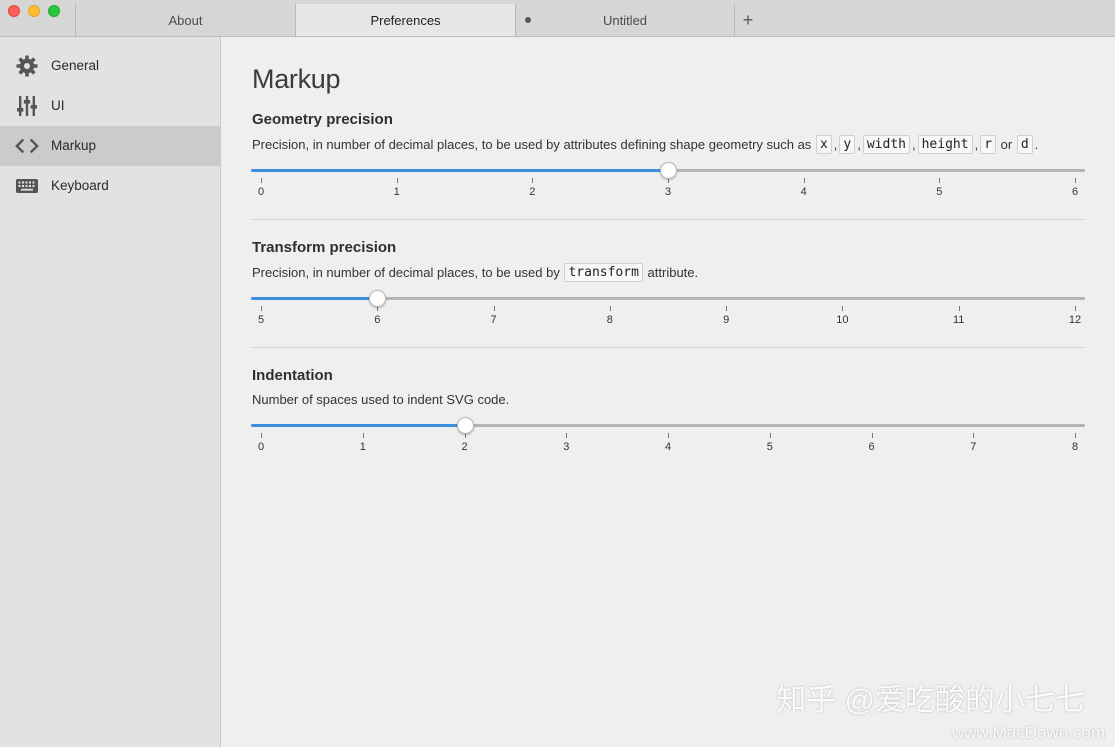 The height and width of the screenshot is (747, 1115). I want to click on sidebar-item-markup: Markup, so click(110, 146).